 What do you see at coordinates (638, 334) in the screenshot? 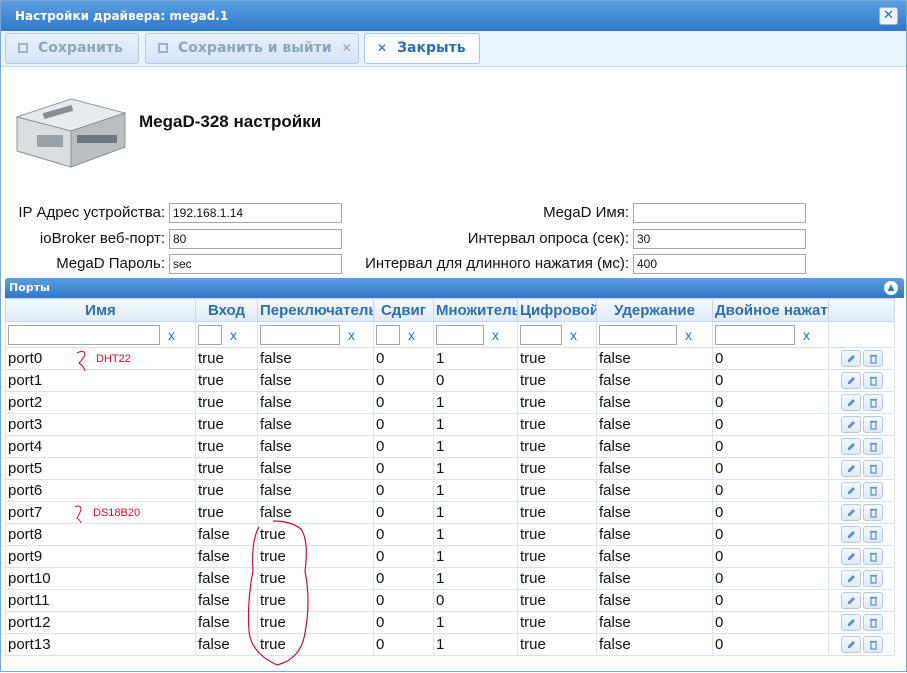
I see `filter-hold-input` at bounding box center [638, 334].